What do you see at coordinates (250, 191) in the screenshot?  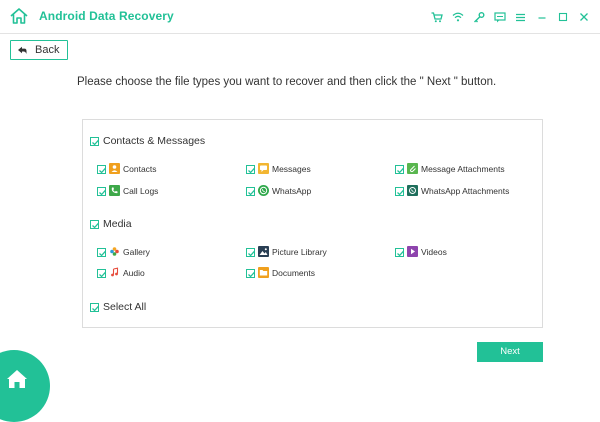 I see `whatsapp-checkbox` at bounding box center [250, 191].